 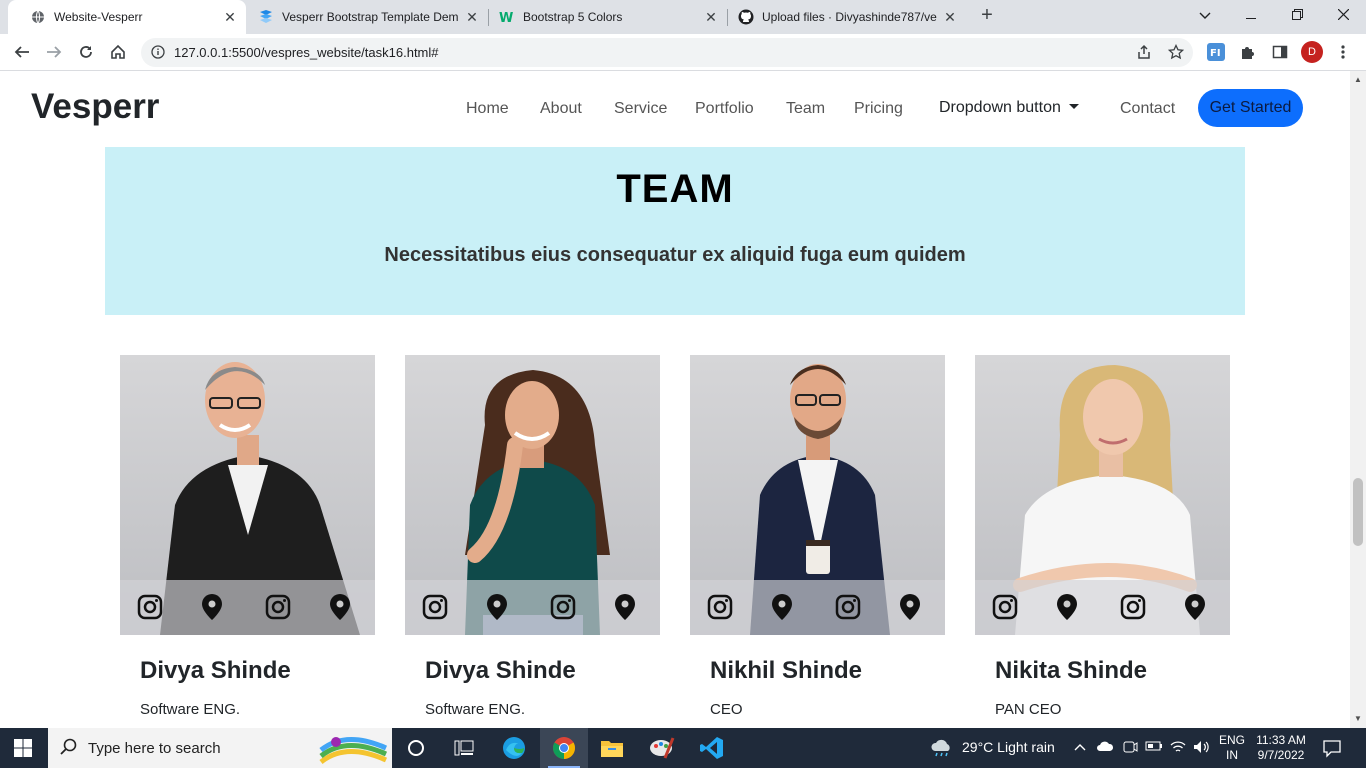 I want to click on page-scrollbar: ▲ ▼, so click(x=1358, y=399).